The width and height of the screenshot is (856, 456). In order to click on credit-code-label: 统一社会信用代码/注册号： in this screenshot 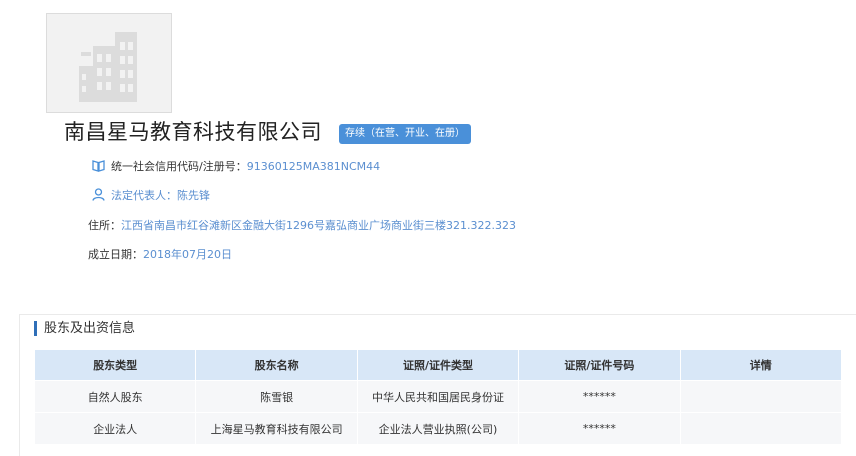, I will do `click(179, 166)`.